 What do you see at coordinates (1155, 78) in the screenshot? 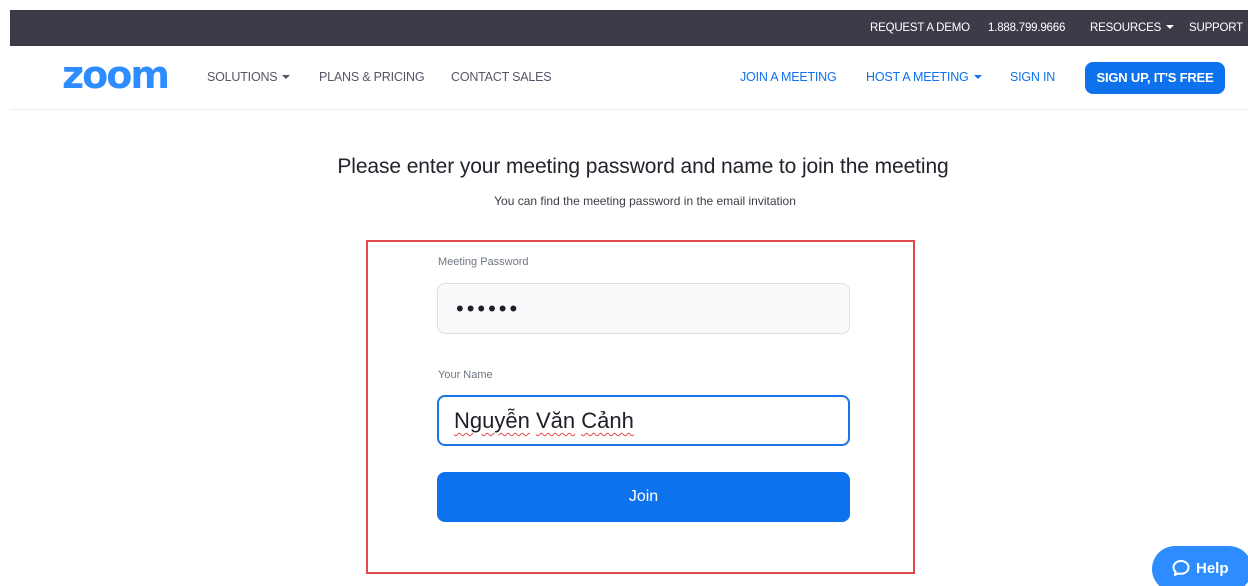
I see `sign-up-button: SIGN UP, IT'S FREE` at bounding box center [1155, 78].